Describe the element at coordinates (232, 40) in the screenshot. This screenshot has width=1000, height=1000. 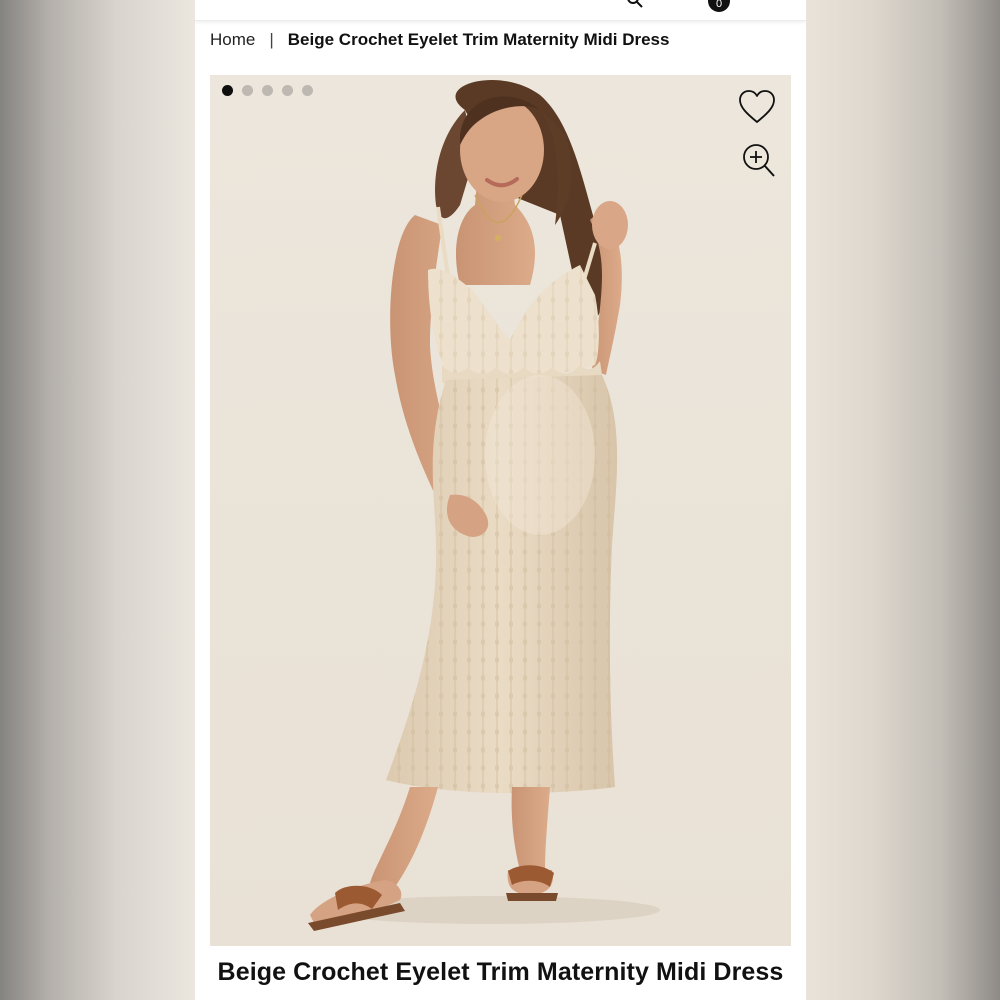
I see `breadcrumb-home-link: Home` at that location.